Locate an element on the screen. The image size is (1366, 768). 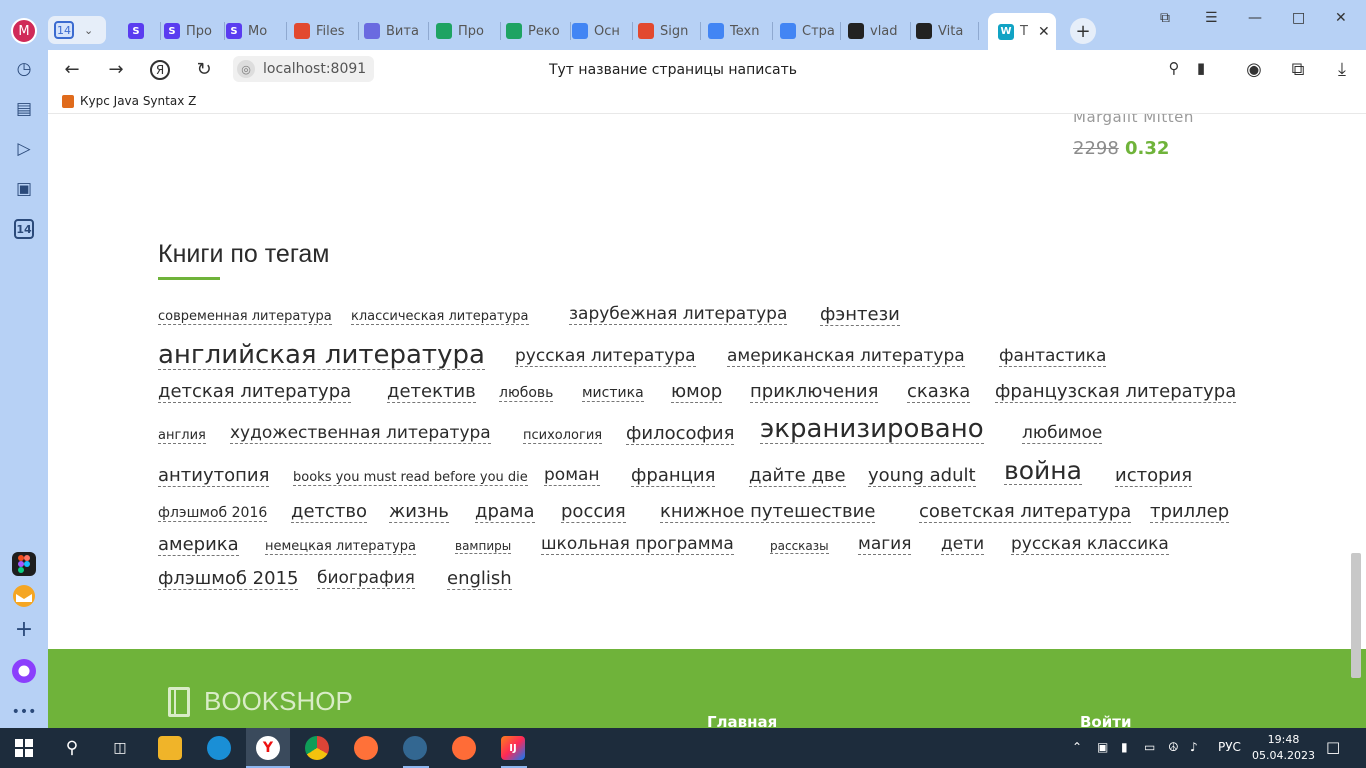
tag-link: триллер is located at coordinates (1190, 512).